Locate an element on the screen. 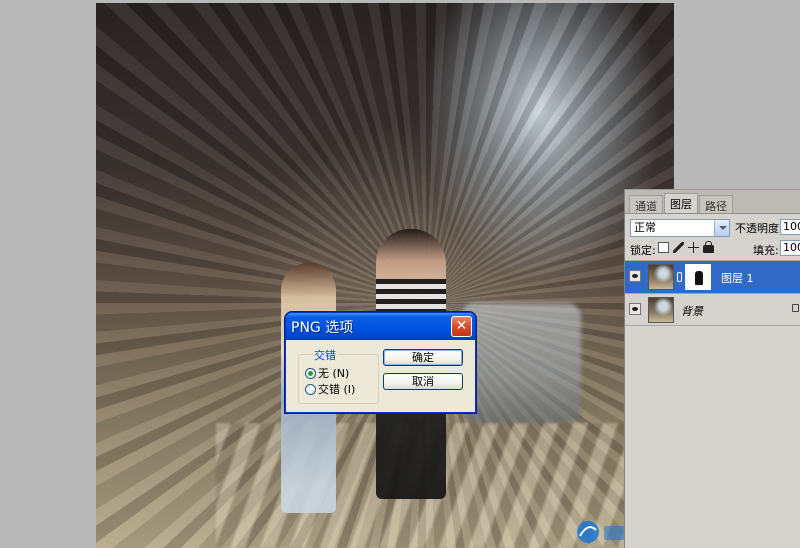 This screenshot has height=548, width=800. dialog-body: 交错 无 (N) 交错 (I) 确定 取消 is located at coordinates (380, 376).